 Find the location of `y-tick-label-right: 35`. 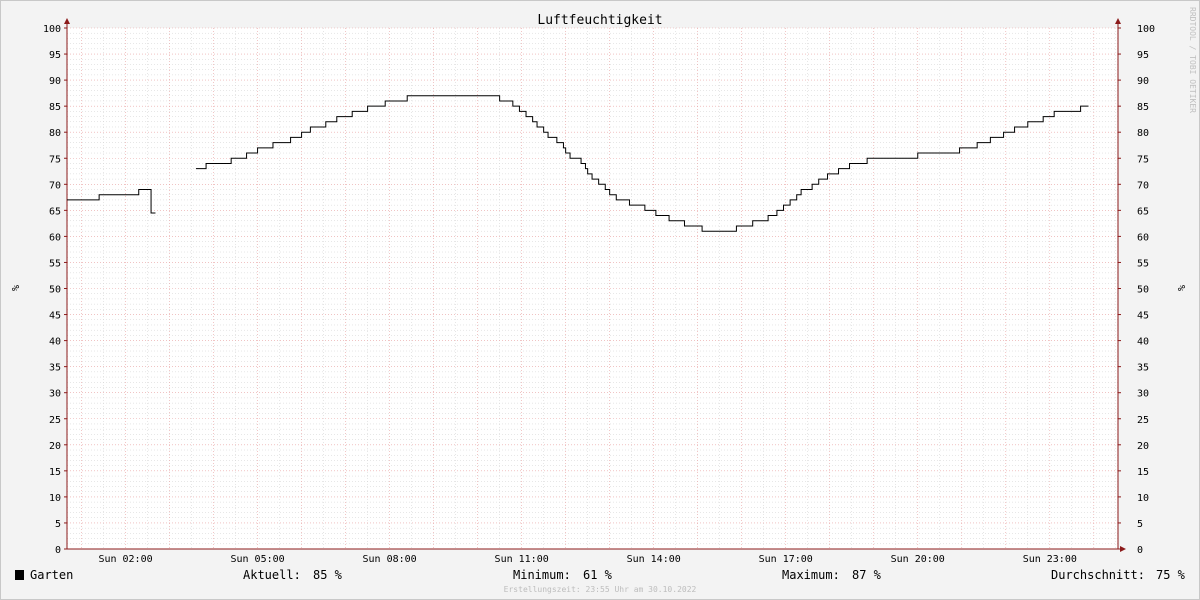

y-tick-label-right: 35 is located at coordinates (1143, 368).